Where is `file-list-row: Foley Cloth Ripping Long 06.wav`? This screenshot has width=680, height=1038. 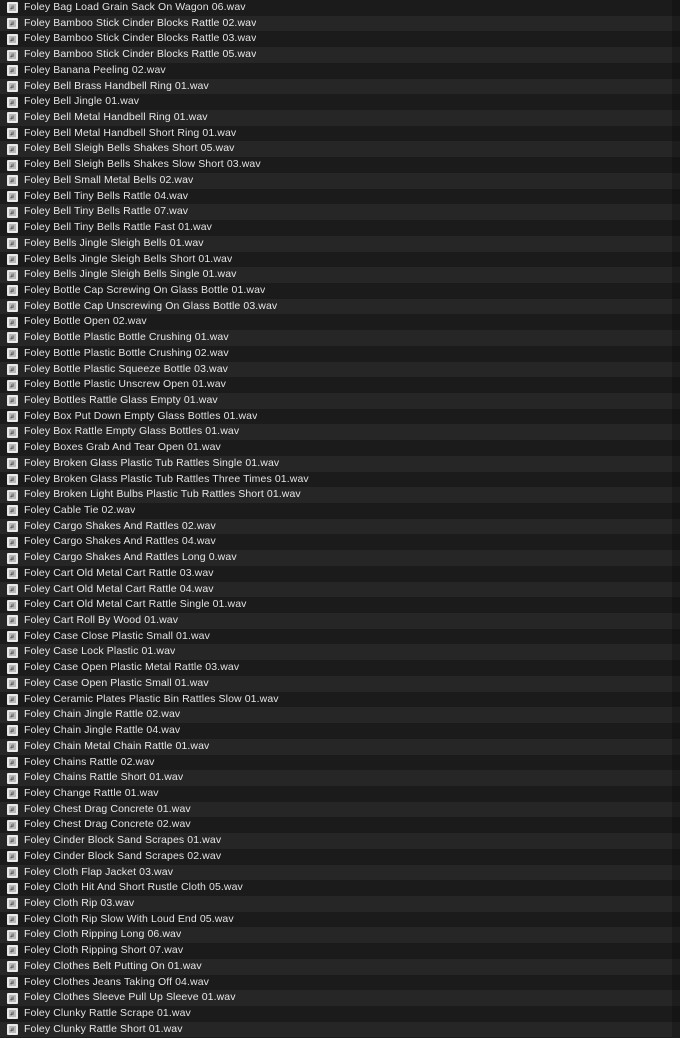
file-list-row: Foley Cloth Ripping Long 06.wav is located at coordinates (340, 935).